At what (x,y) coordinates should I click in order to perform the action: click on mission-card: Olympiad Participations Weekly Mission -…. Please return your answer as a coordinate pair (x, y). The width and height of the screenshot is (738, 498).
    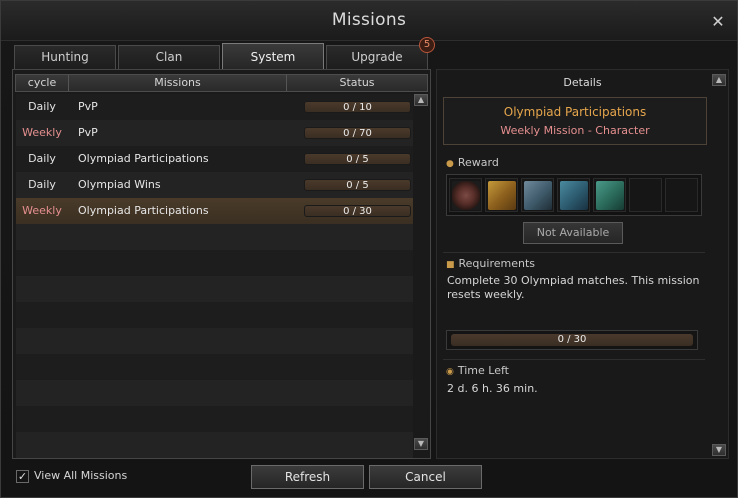
    Looking at the image, I should click on (575, 121).